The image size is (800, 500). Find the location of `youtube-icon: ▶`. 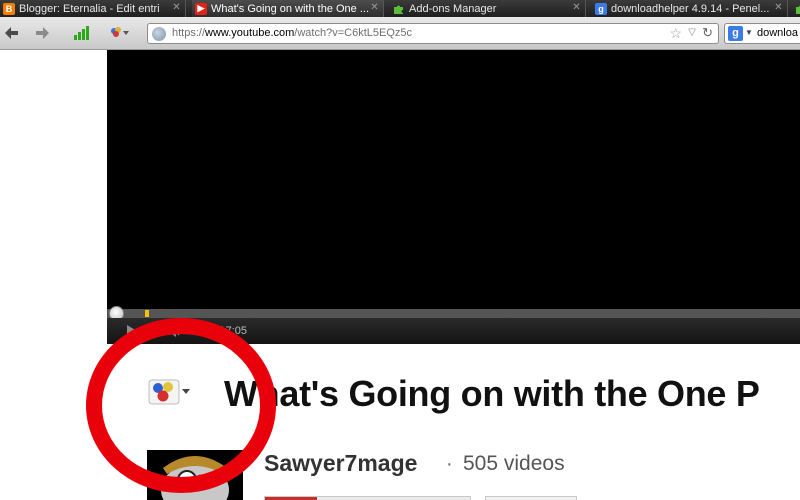

youtube-icon: ▶ is located at coordinates (201, 8).